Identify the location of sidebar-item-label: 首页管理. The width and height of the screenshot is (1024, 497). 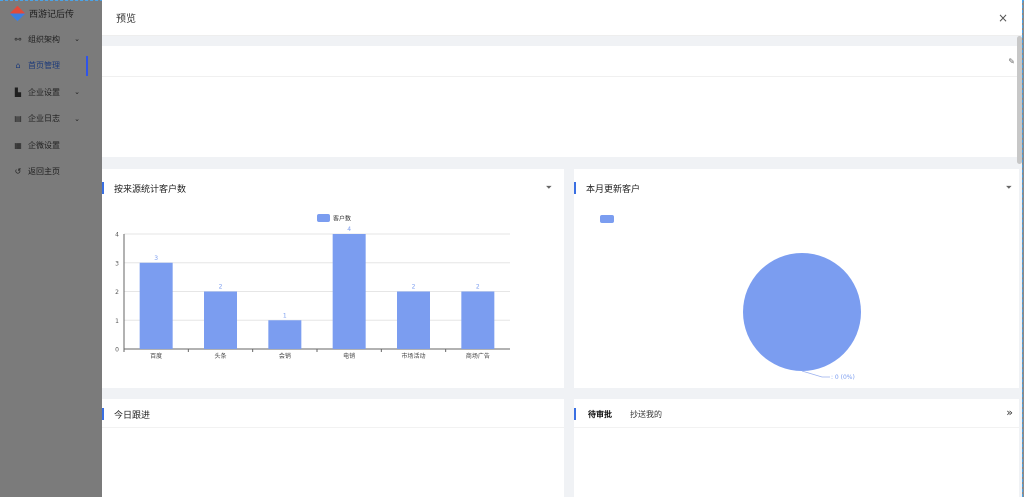
(44, 66).